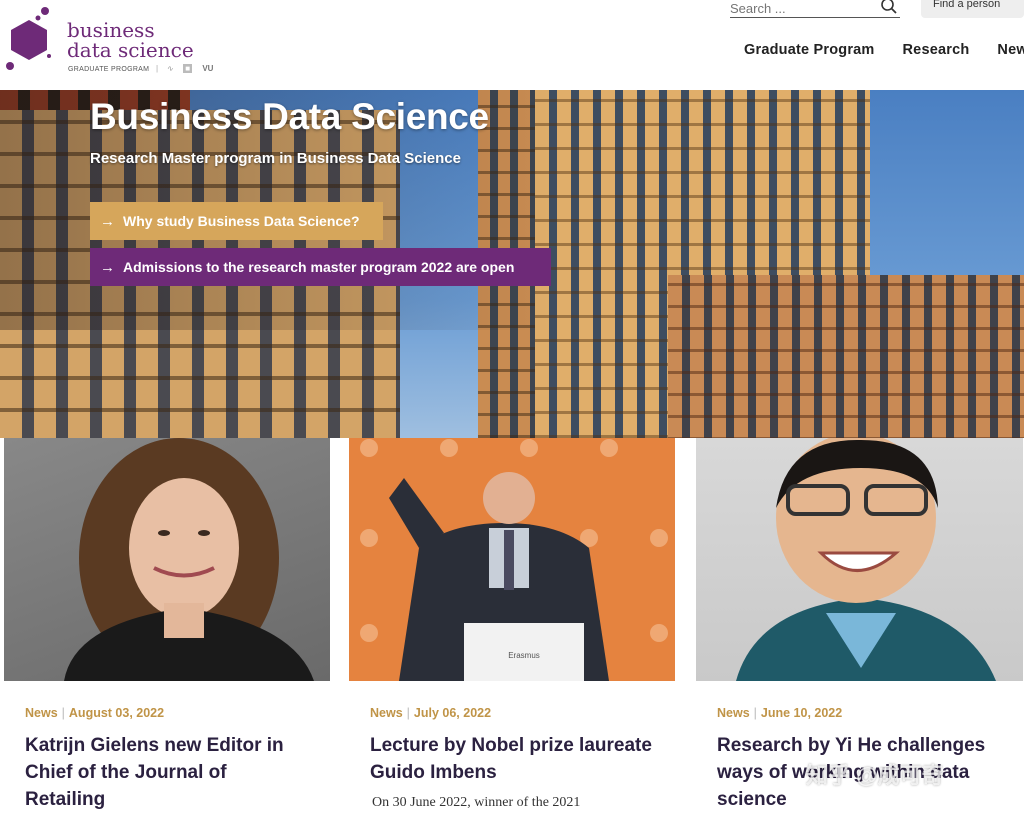 The image size is (1024, 817). Describe the element at coordinates (241, 221) in the screenshot. I see `why-study-label: Why study Business Data Science?` at that location.